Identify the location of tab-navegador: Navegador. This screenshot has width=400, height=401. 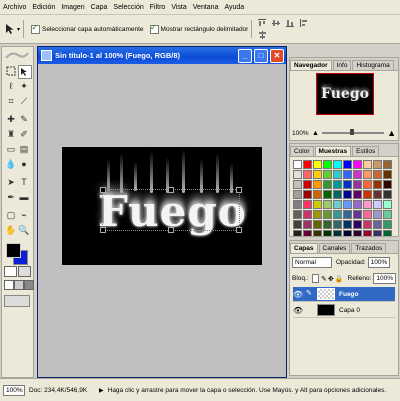
(311, 65).